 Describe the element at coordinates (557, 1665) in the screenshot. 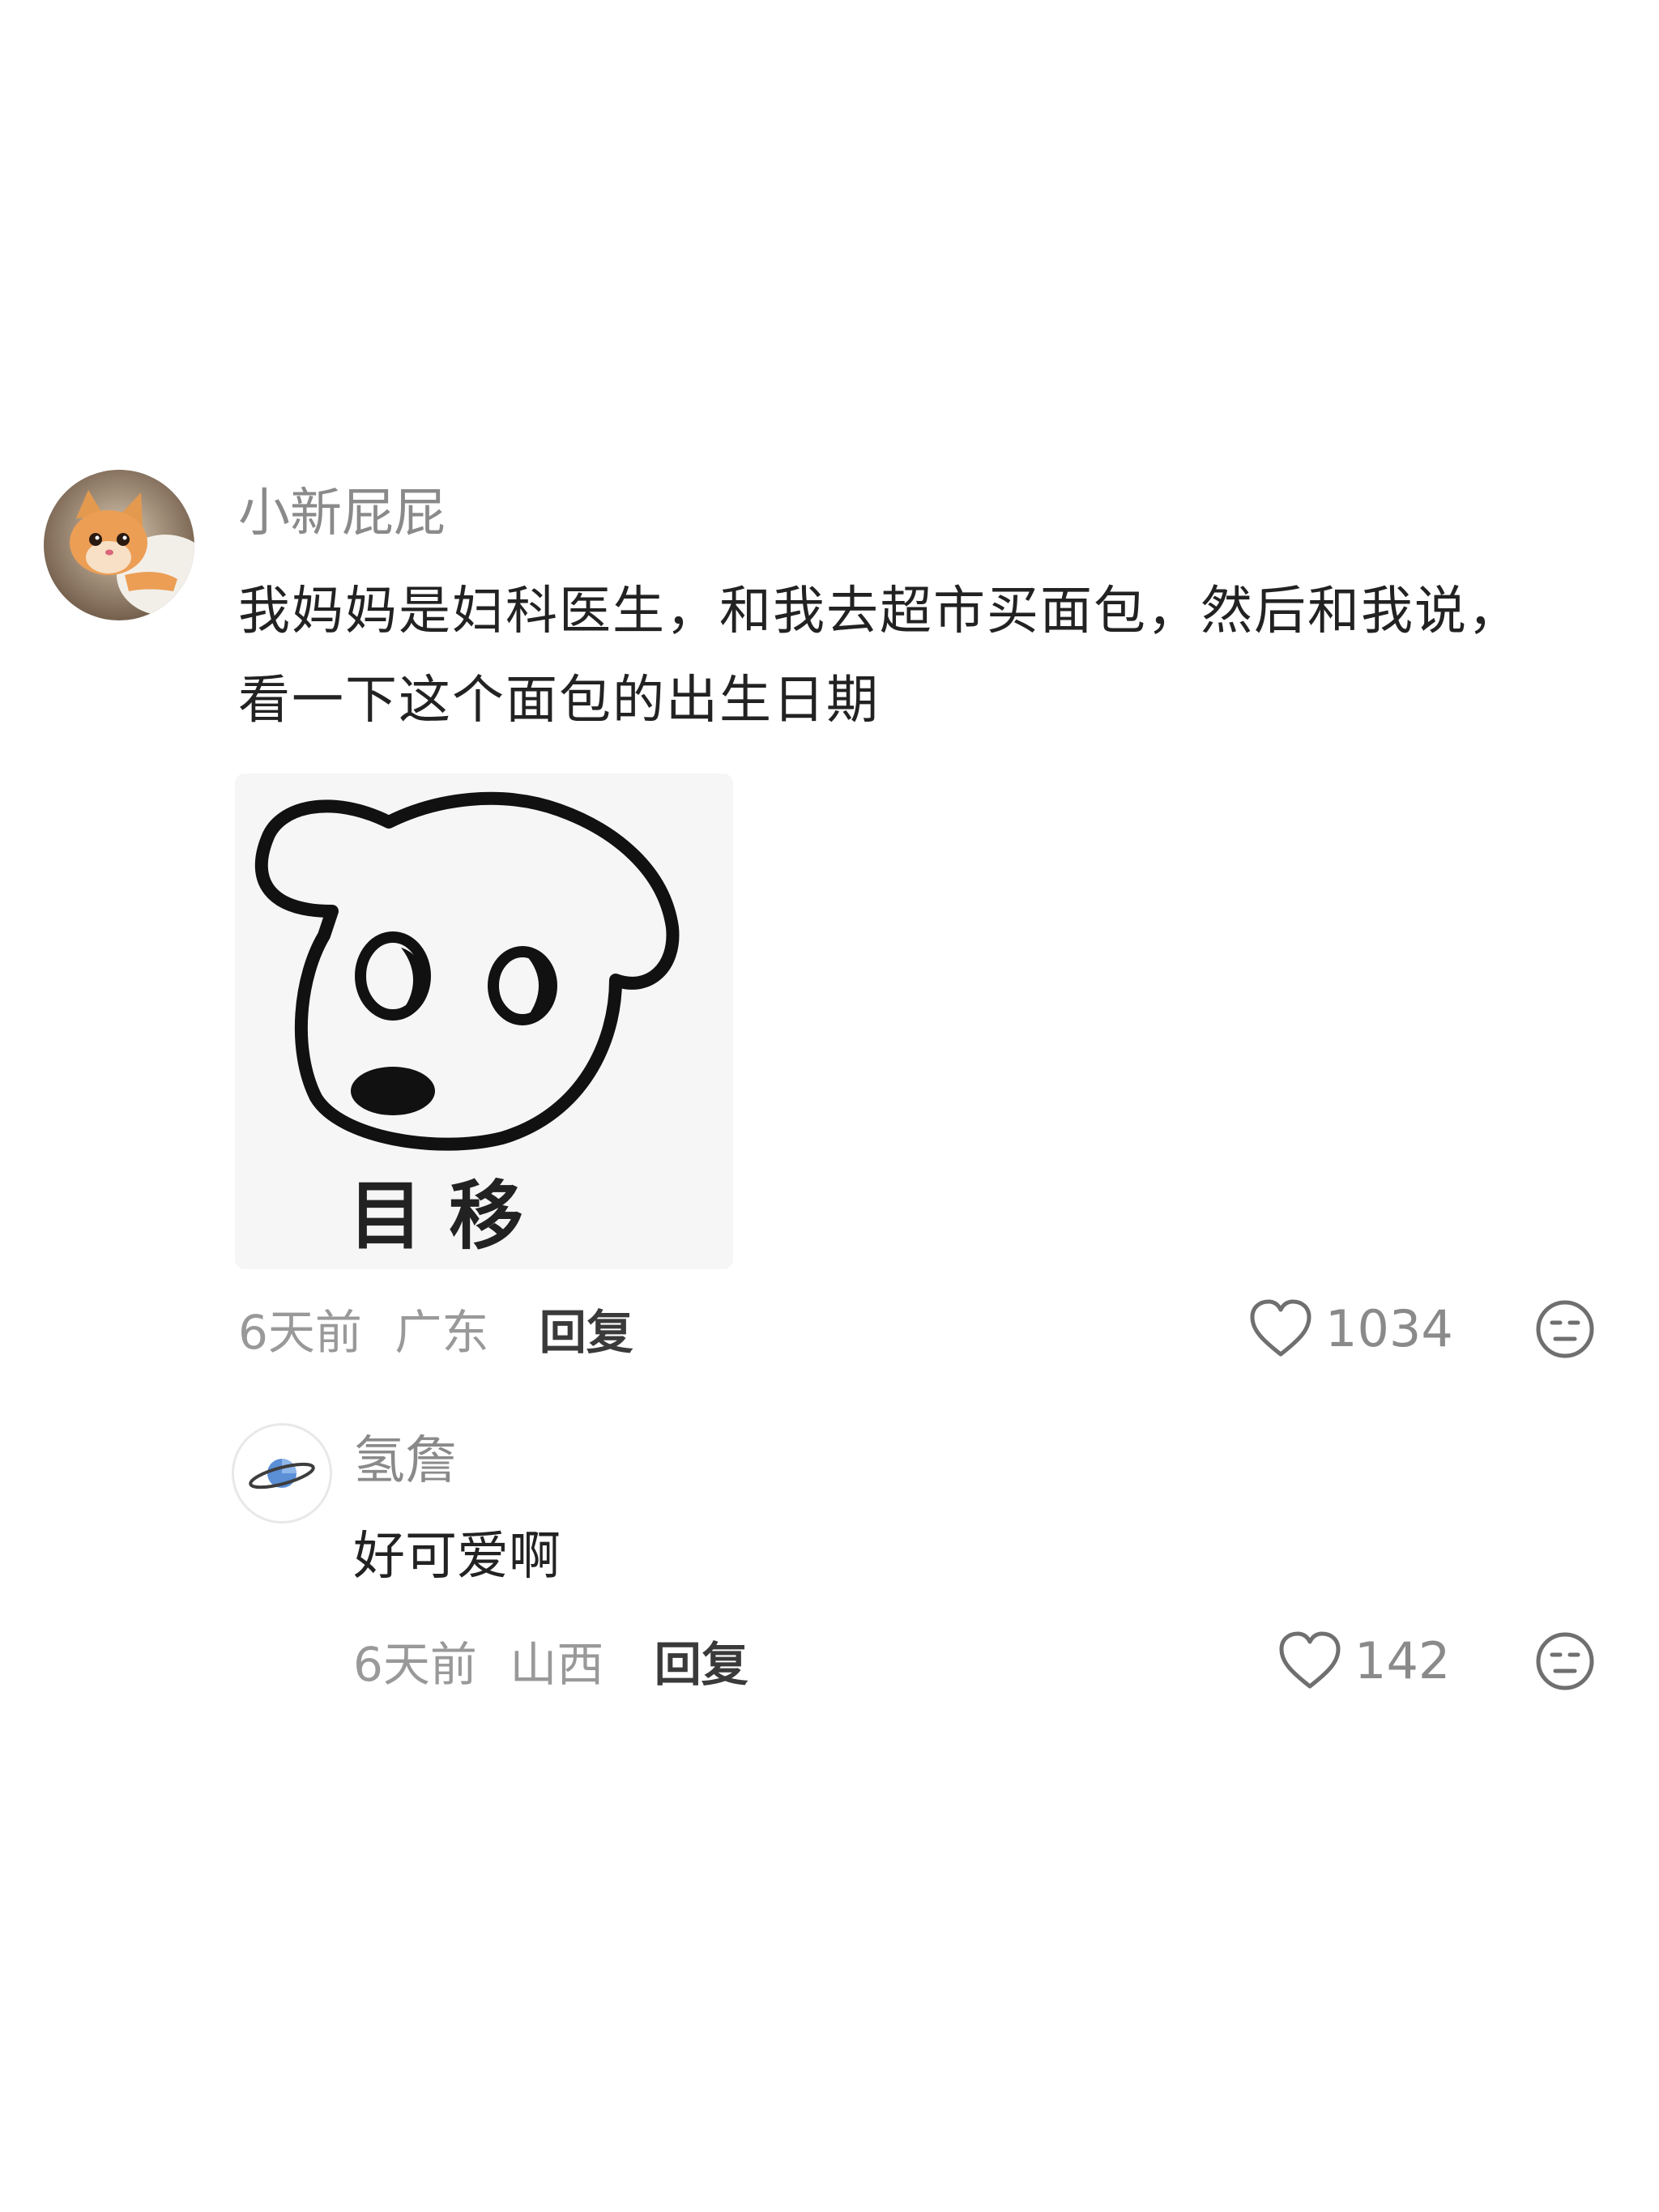

I see `comment-location: 山西` at that location.